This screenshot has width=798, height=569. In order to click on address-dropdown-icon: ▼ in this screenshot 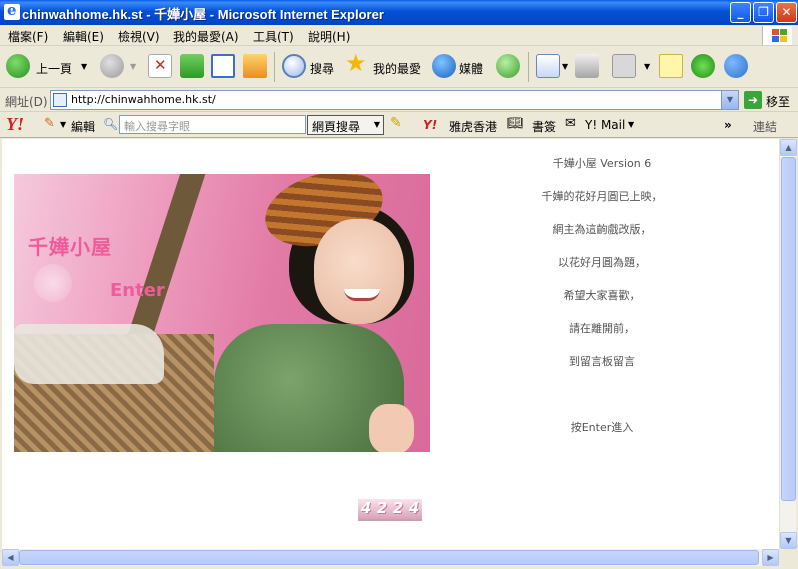, I will do `click(729, 100)`.